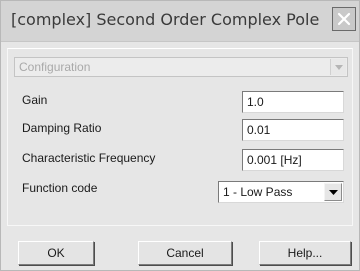 The width and height of the screenshot is (360, 271). Describe the element at coordinates (56, 253) in the screenshot. I see `ok-button: OK` at that location.